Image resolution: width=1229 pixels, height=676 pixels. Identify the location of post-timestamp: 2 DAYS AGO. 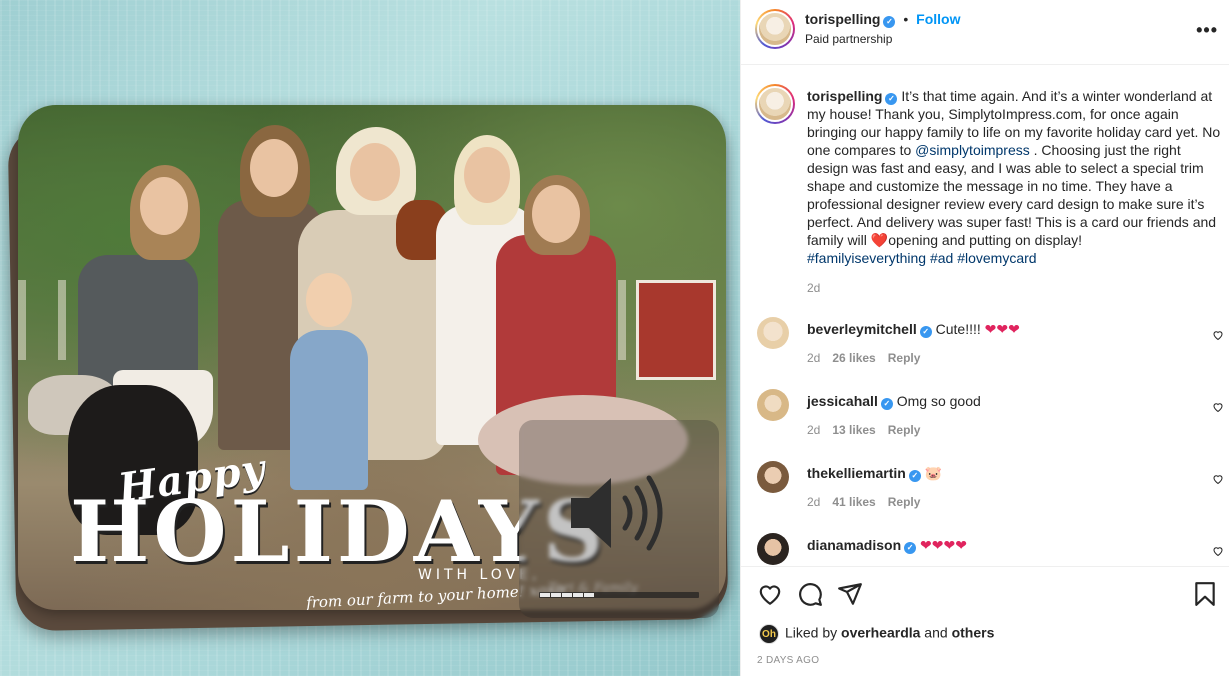
(788, 660).